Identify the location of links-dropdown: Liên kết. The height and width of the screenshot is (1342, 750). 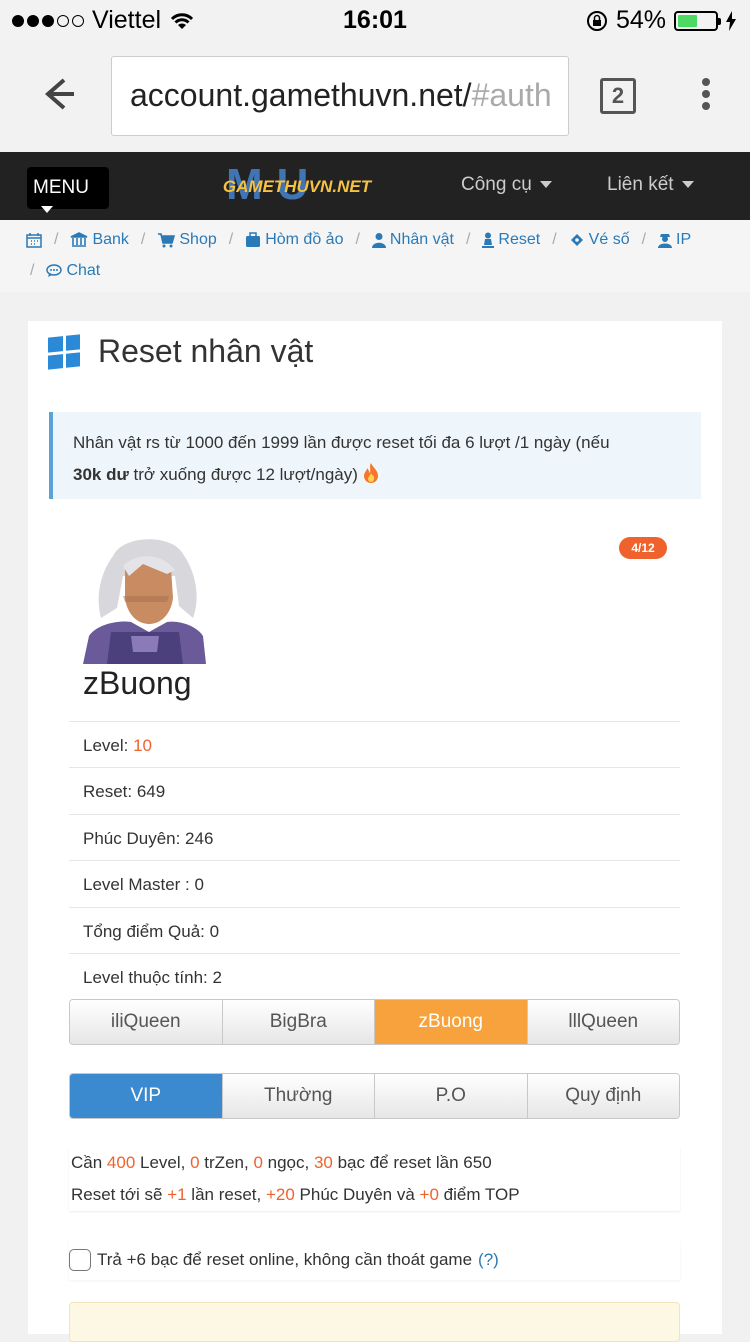
(650, 185).